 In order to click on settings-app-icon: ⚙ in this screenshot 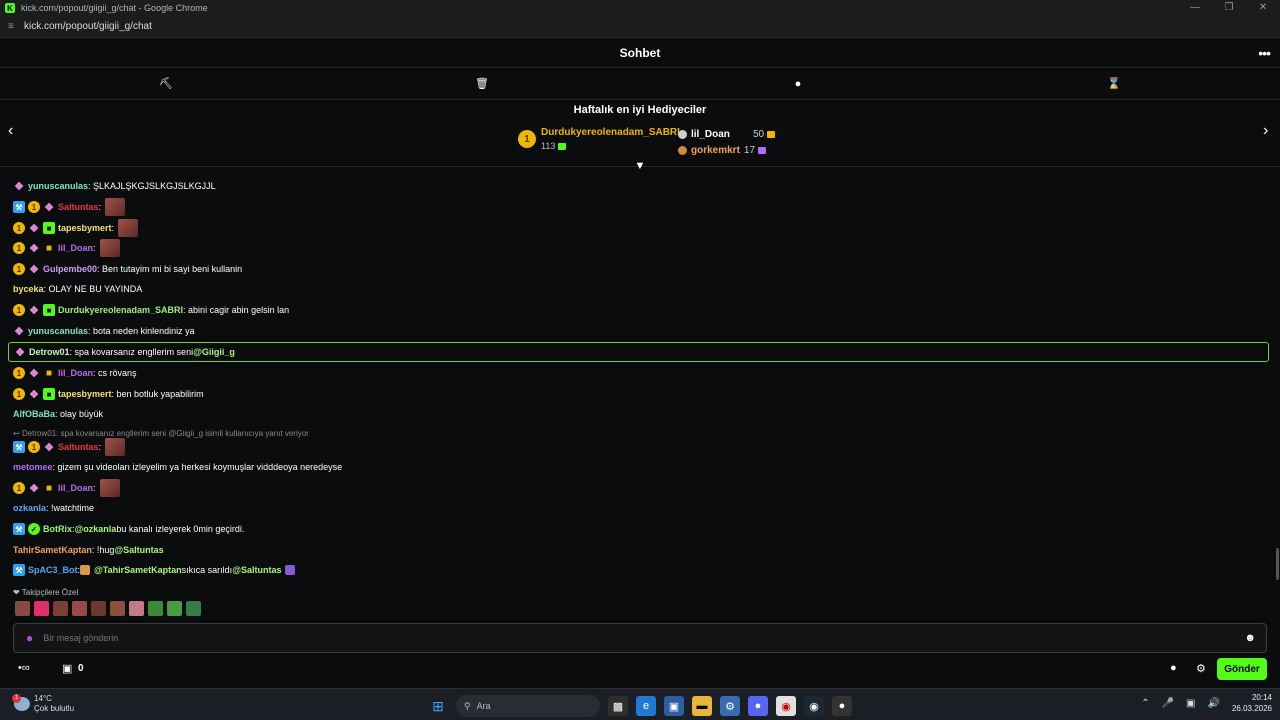, I will do `click(730, 706)`.